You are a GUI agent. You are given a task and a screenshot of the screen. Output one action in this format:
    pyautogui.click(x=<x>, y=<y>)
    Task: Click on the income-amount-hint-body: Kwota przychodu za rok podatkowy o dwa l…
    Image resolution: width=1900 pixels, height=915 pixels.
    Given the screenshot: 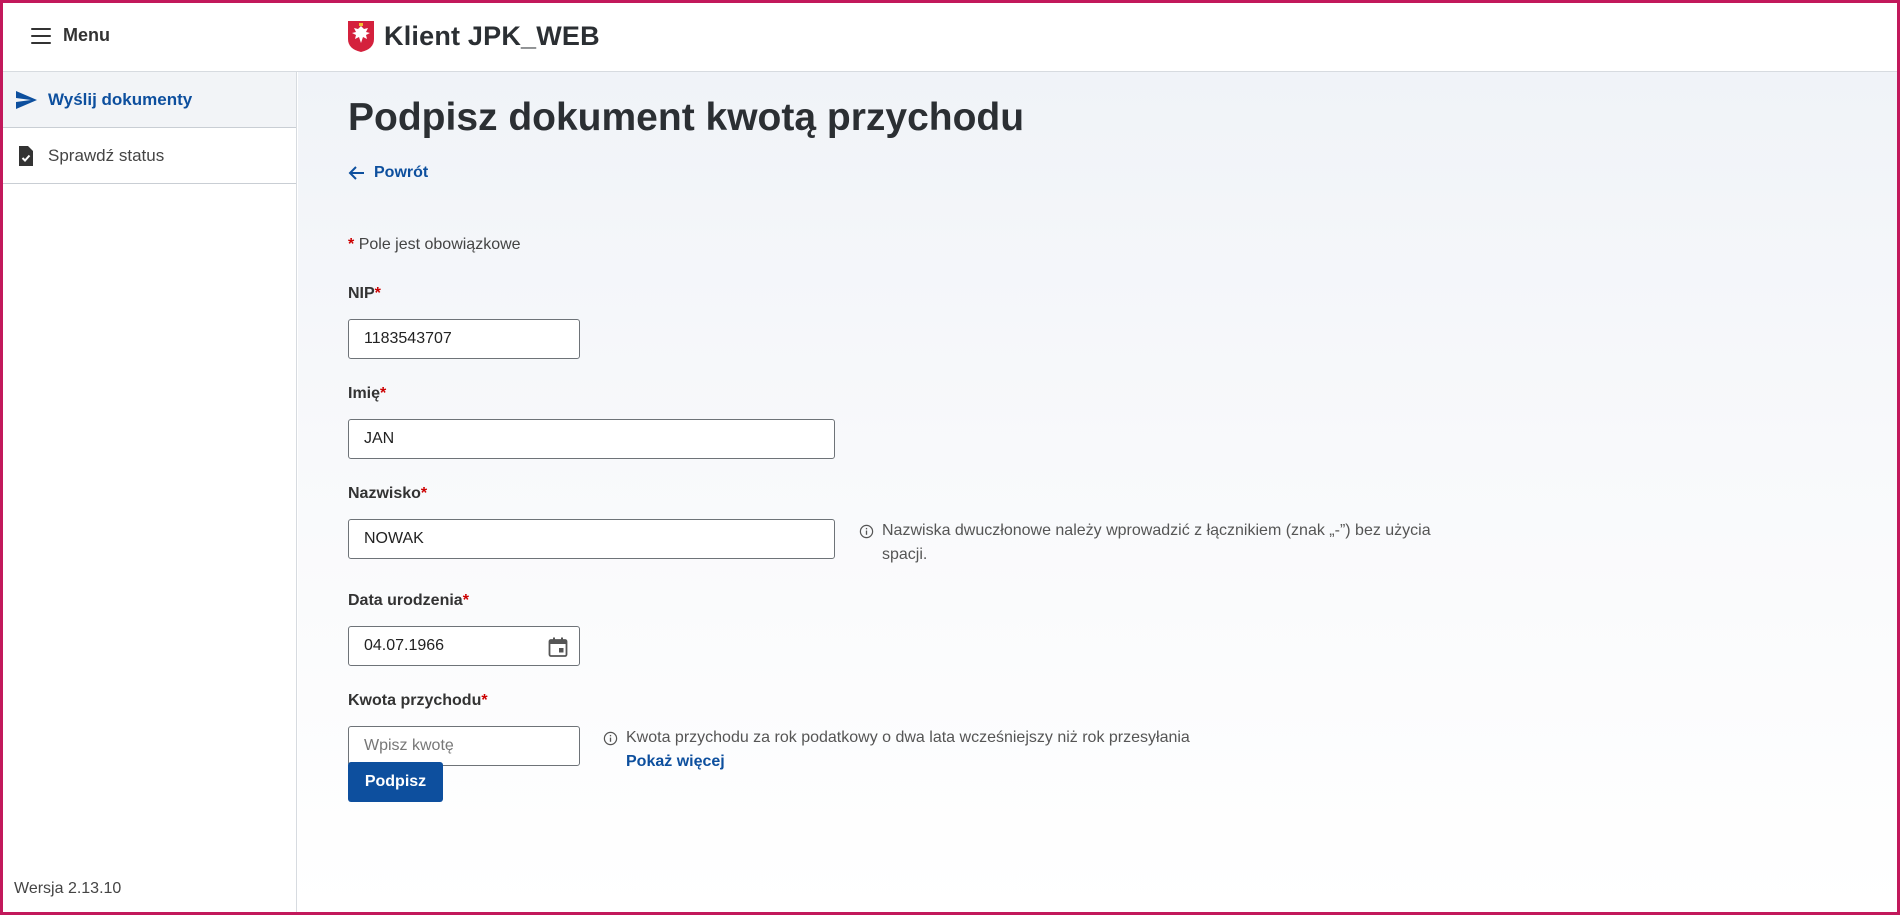 What is the action you would take?
    pyautogui.click(x=908, y=750)
    